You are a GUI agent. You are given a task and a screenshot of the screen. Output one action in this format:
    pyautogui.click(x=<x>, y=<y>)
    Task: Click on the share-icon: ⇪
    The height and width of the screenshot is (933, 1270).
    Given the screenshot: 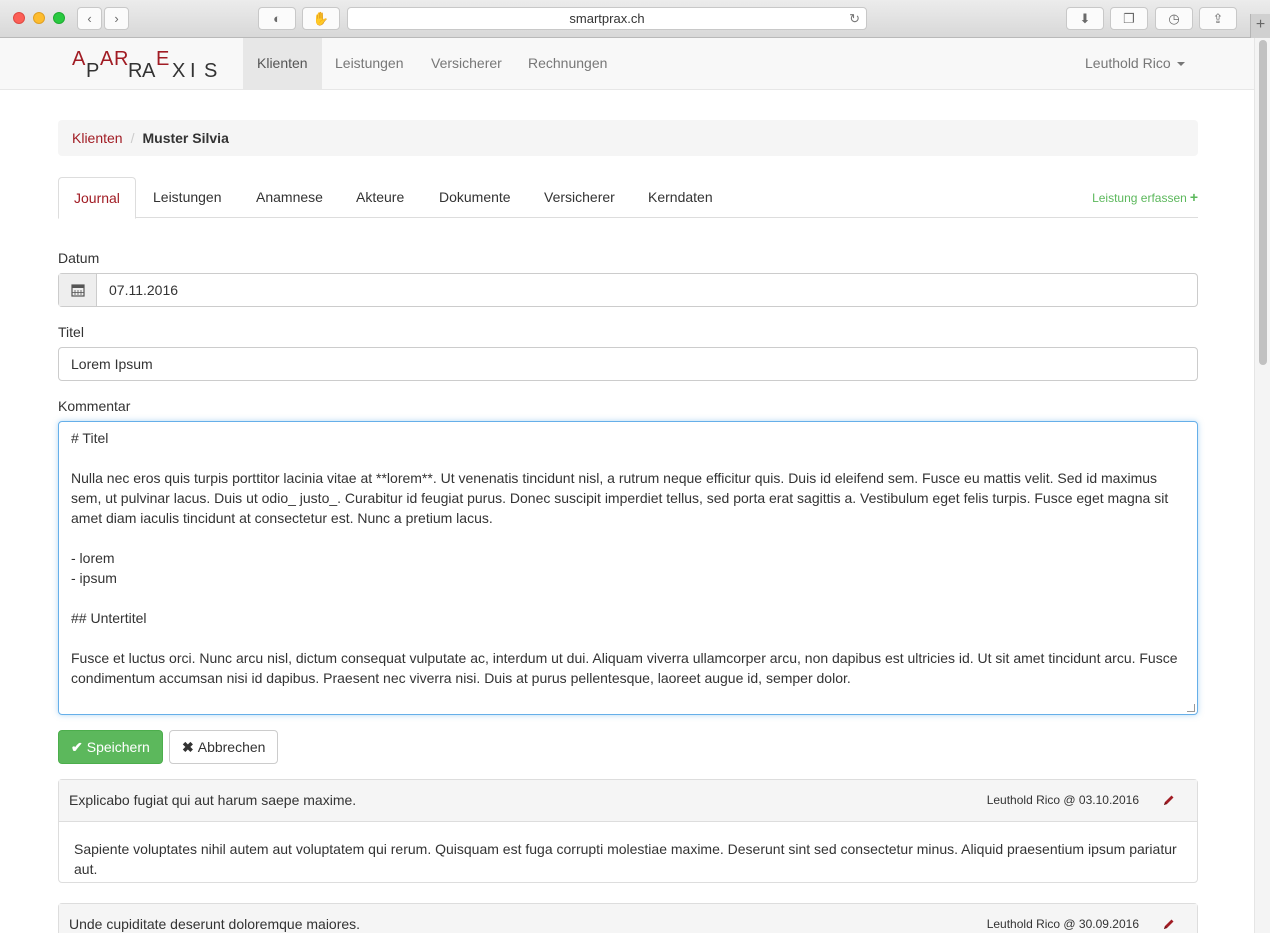 What is the action you would take?
    pyautogui.click(x=1218, y=18)
    